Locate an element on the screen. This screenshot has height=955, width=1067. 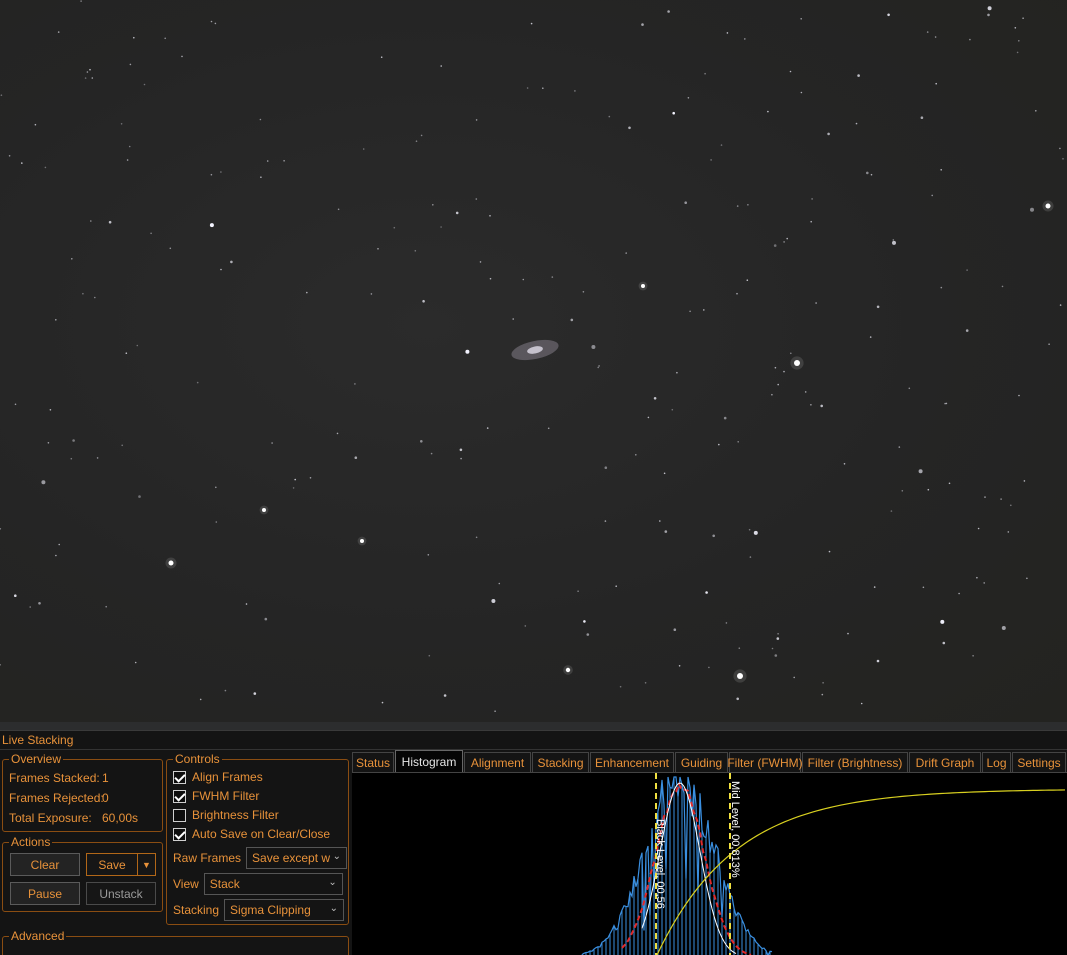
frames-rejected-label: Frames Rejected: is located at coordinates (56, 798).